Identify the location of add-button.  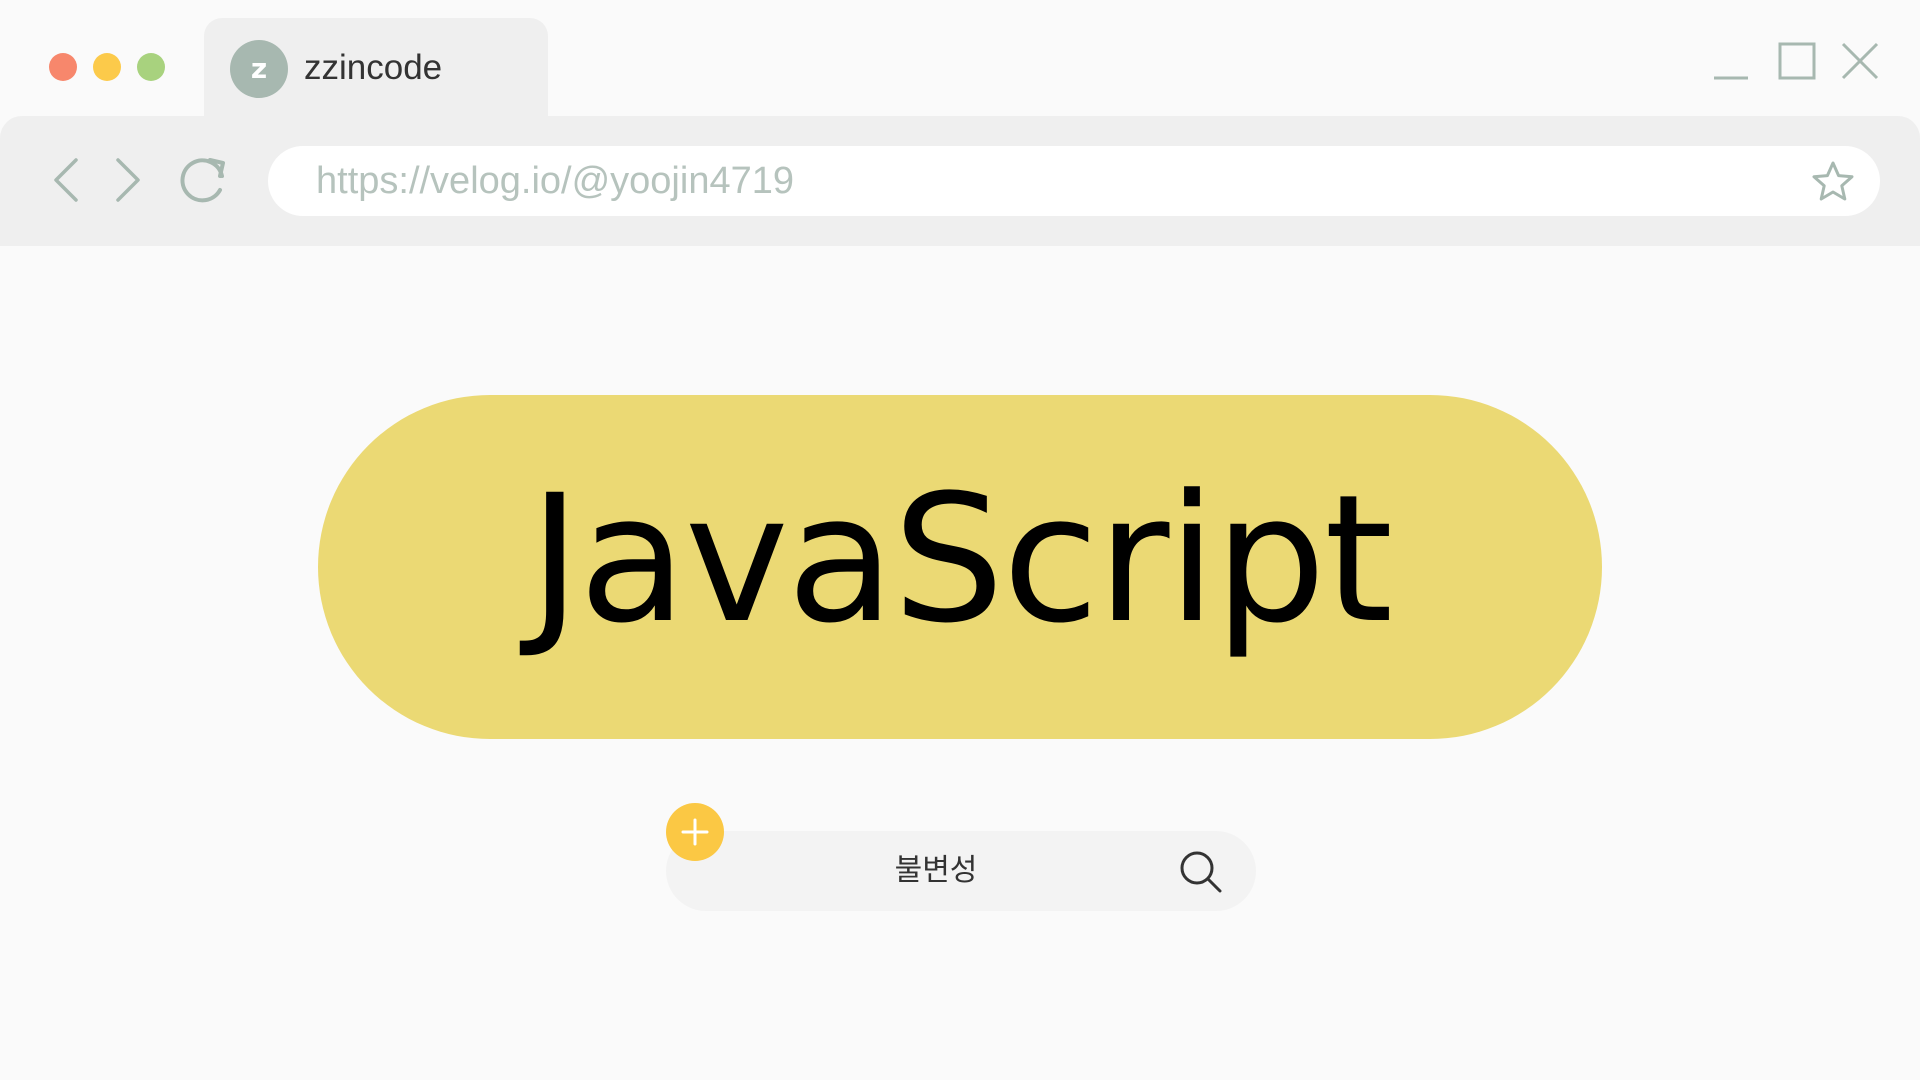
(695, 832).